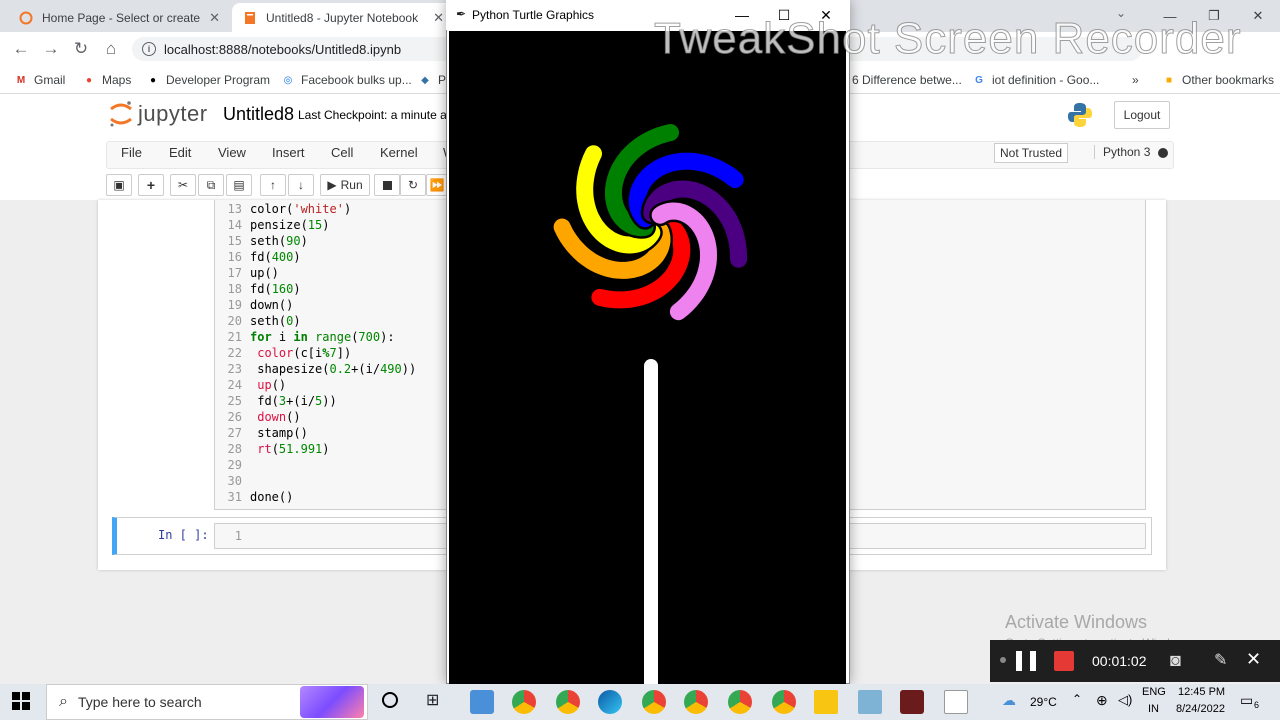 The height and width of the screenshot is (720, 1280). Describe the element at coordinates (211, 185) in the screenshot. I see `copy-button: ⧉` at that location.